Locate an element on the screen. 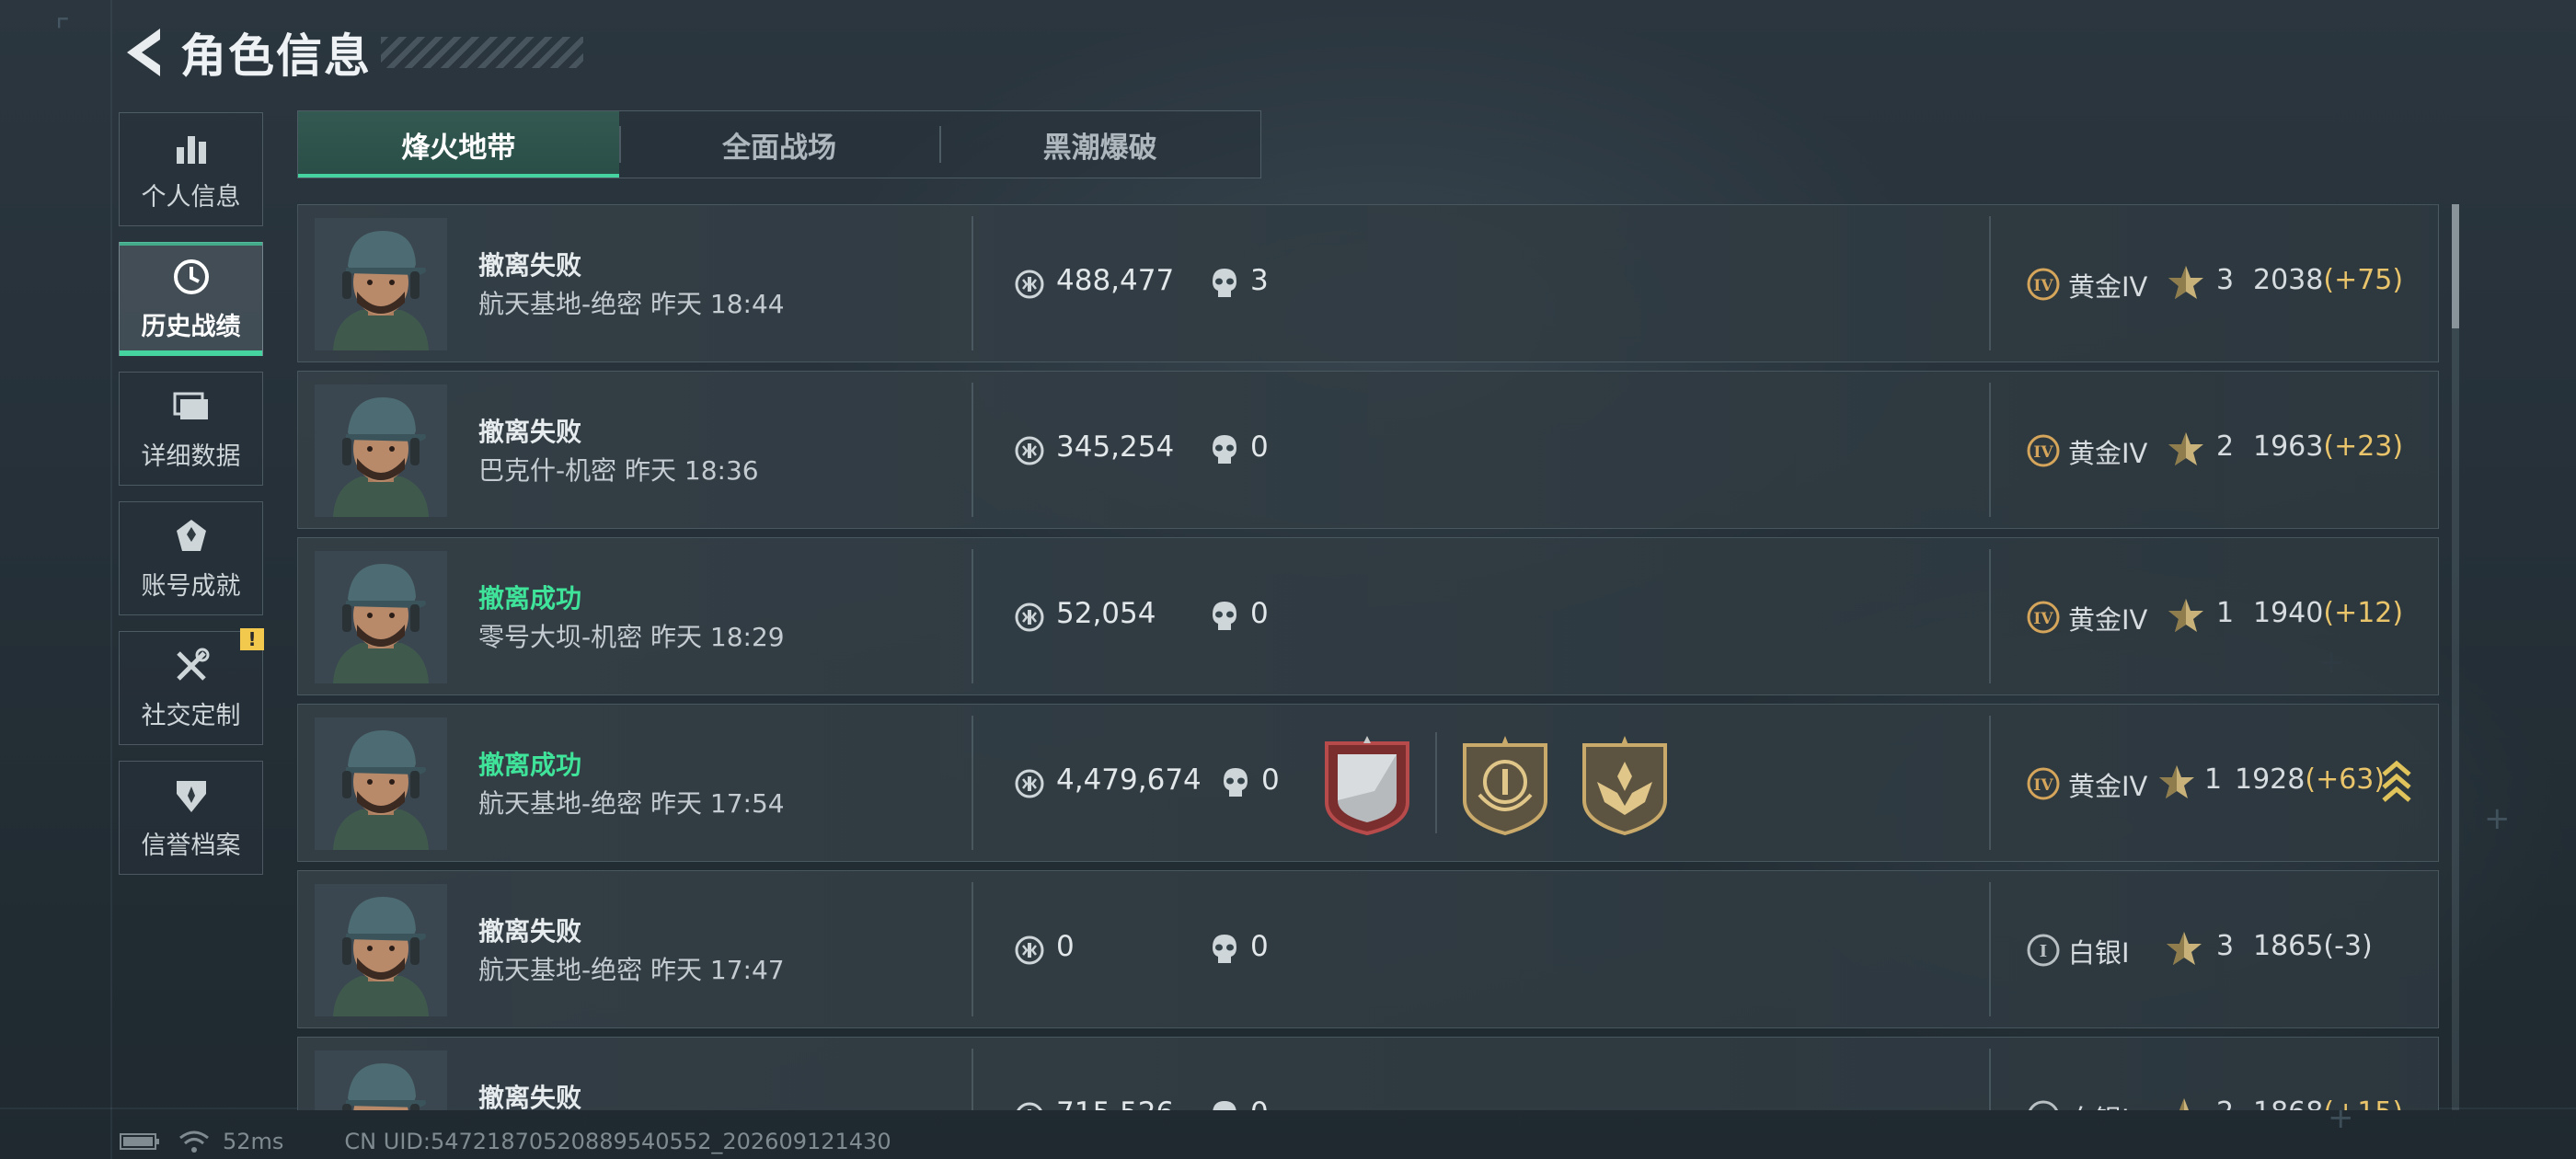 The width and height of the screenshot is (2576, 1159). sidebar-item-label: 个人信息 is located at coordinates (191, 197).